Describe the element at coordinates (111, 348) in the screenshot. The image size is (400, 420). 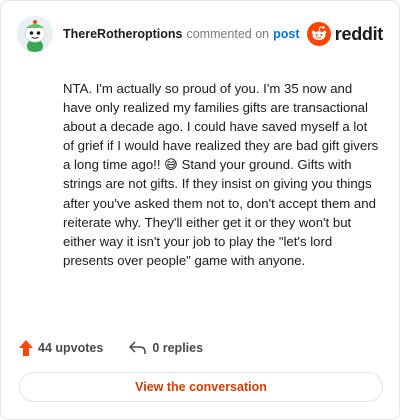
I see `comment-actions: 44 upvotes 0 replies` at that location.